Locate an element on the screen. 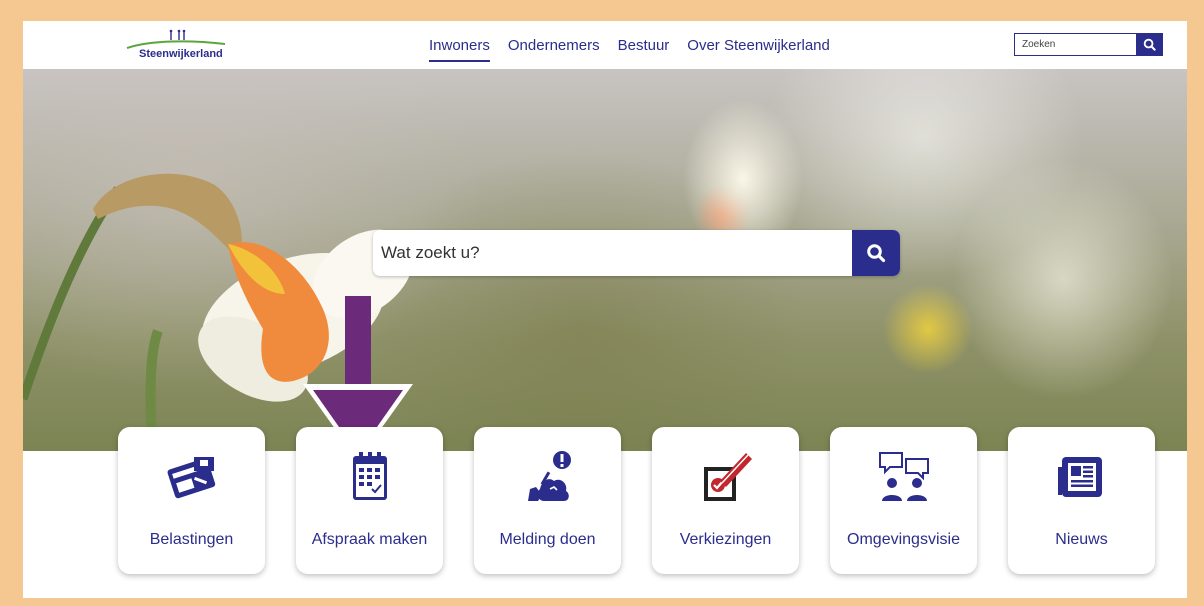  tile-nieuws: Nieuws is located at coordinates (1081, 500).